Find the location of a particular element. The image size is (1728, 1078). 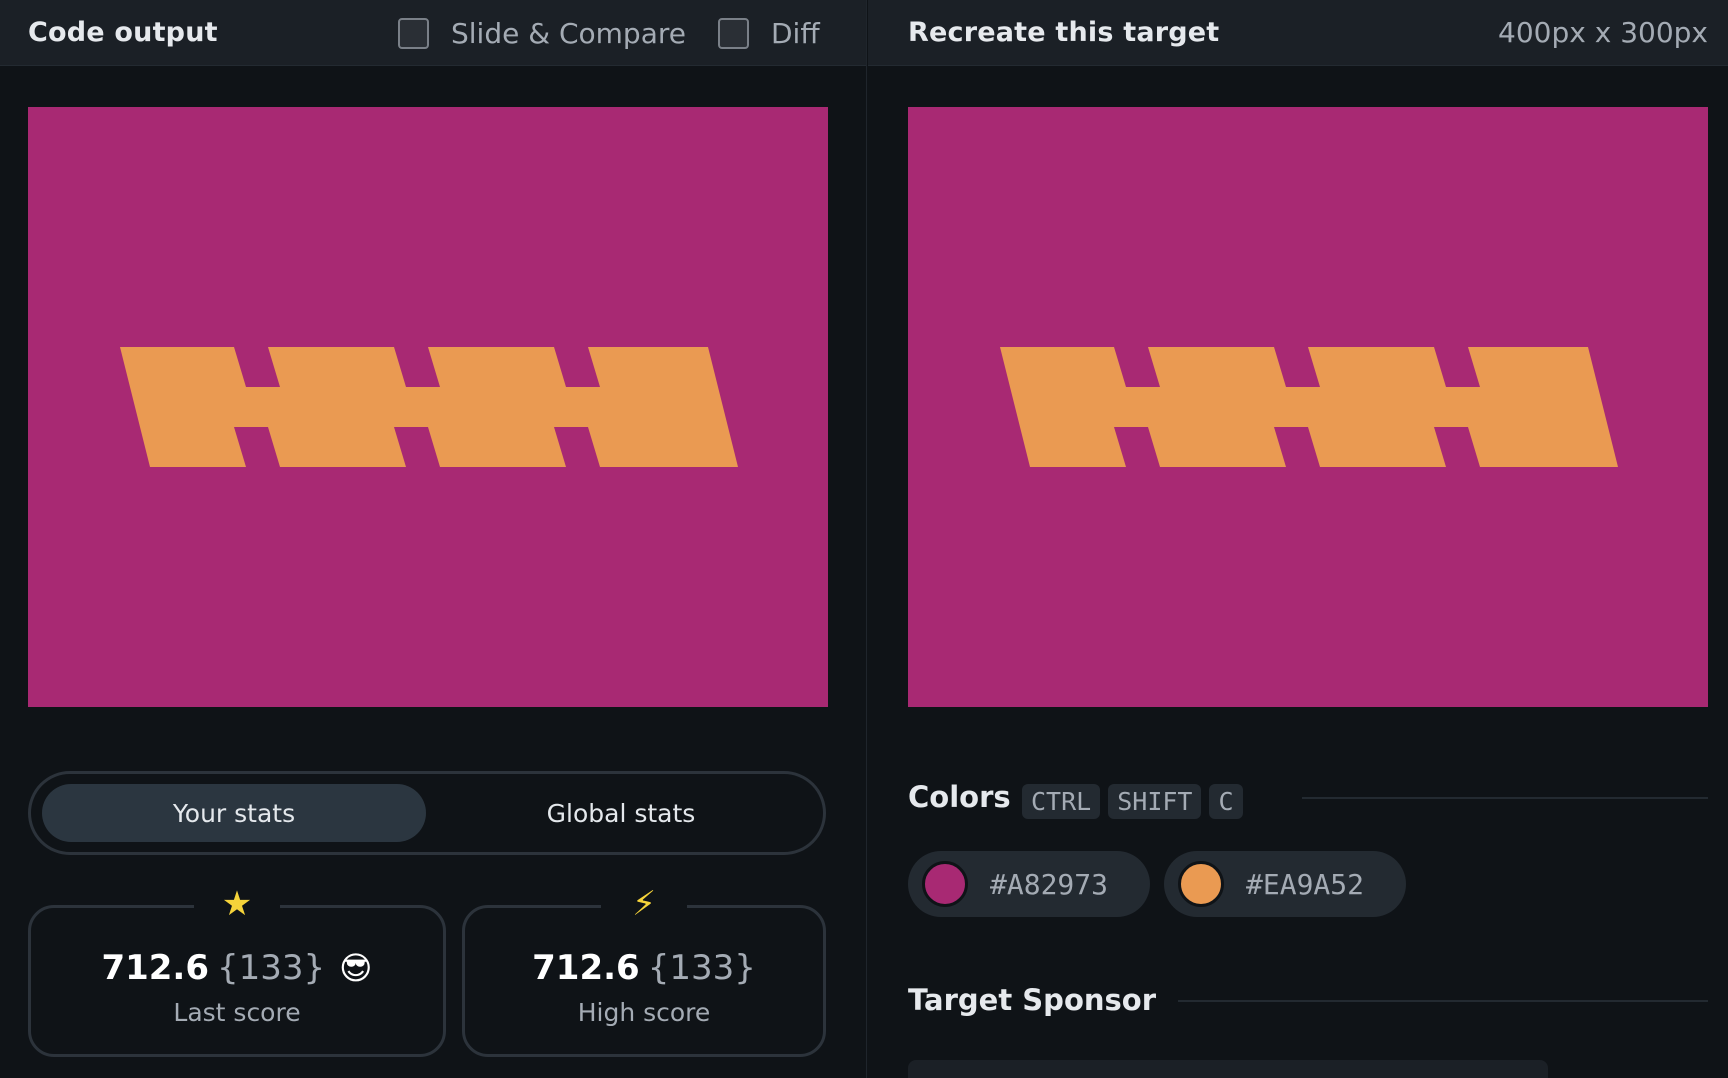

code-output-header: Code output Slide & Compare Diff is located at coordinates (433, 33).